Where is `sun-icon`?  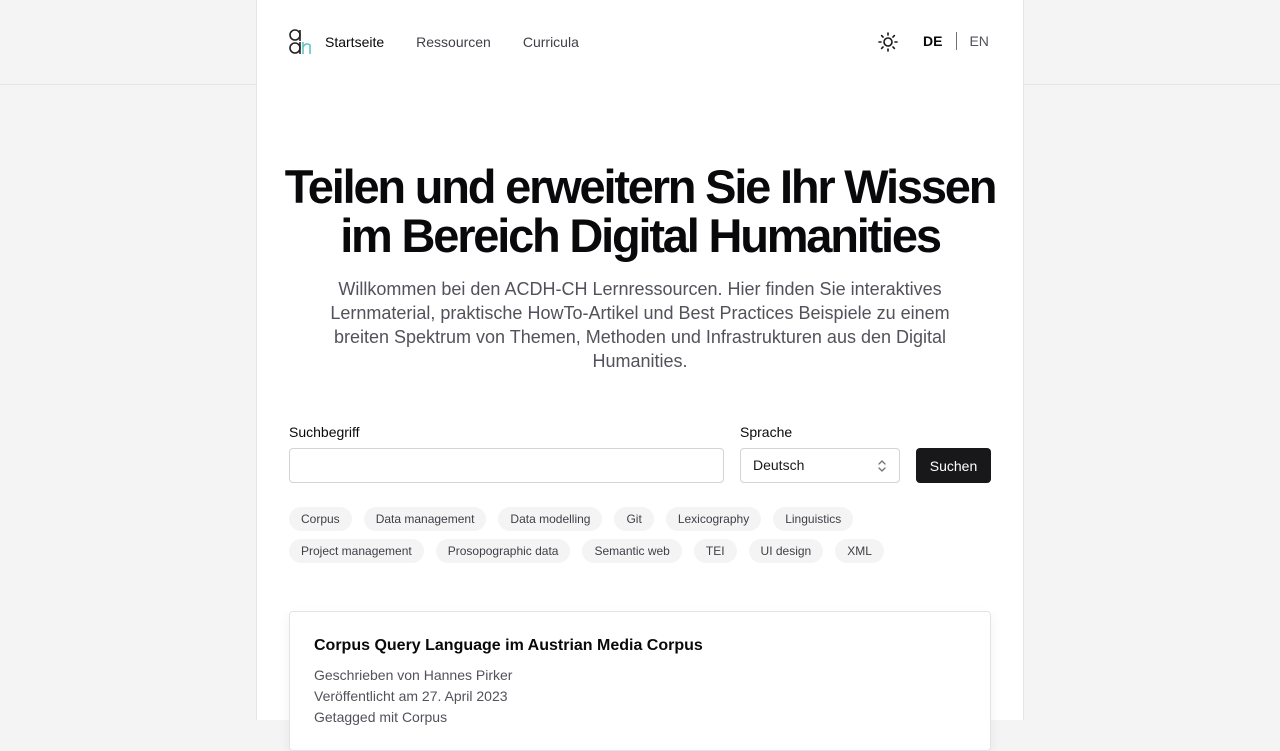 sun-icon is located at coordinates (888, 42).